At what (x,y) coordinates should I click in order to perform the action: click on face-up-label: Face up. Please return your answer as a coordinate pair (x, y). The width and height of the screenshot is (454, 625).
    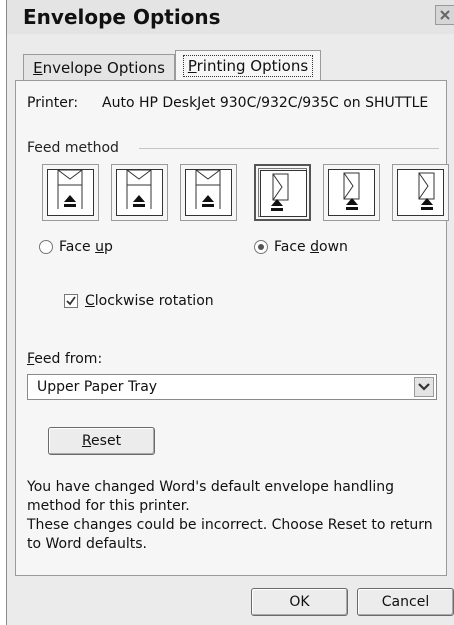
    Looking at the image, I should click on (86, 247).